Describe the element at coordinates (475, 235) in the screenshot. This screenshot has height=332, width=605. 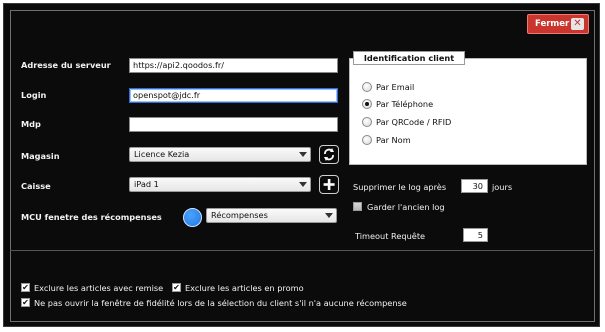
I see `timeout-input: 5` at that location.